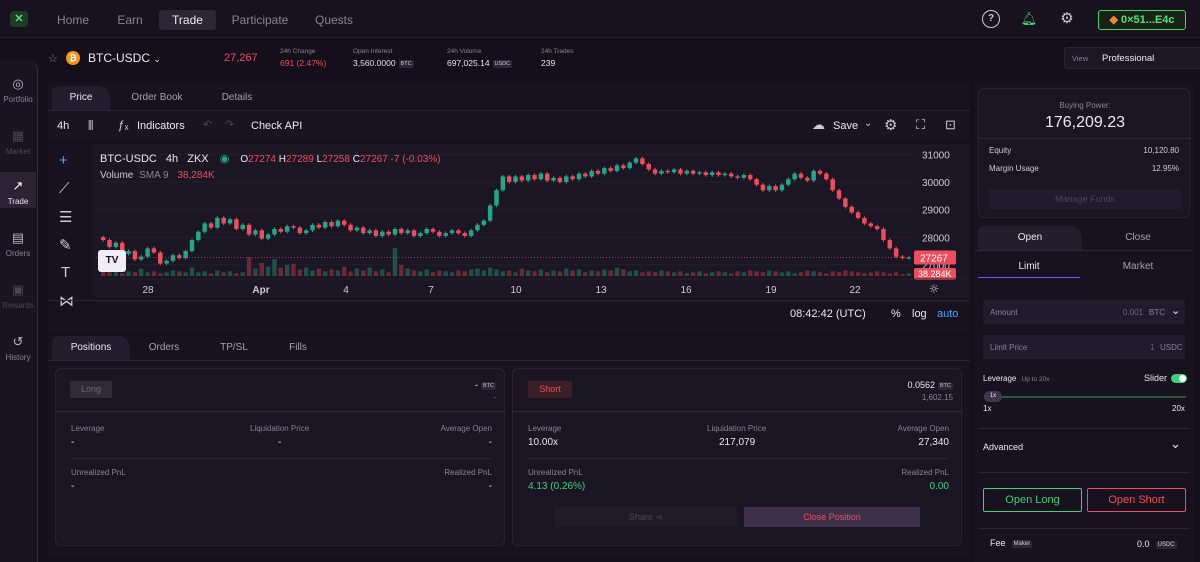  Describe the element at coordinates (64, 188) in the screenshot. I see `trendline-icon: ⟋` at that location.